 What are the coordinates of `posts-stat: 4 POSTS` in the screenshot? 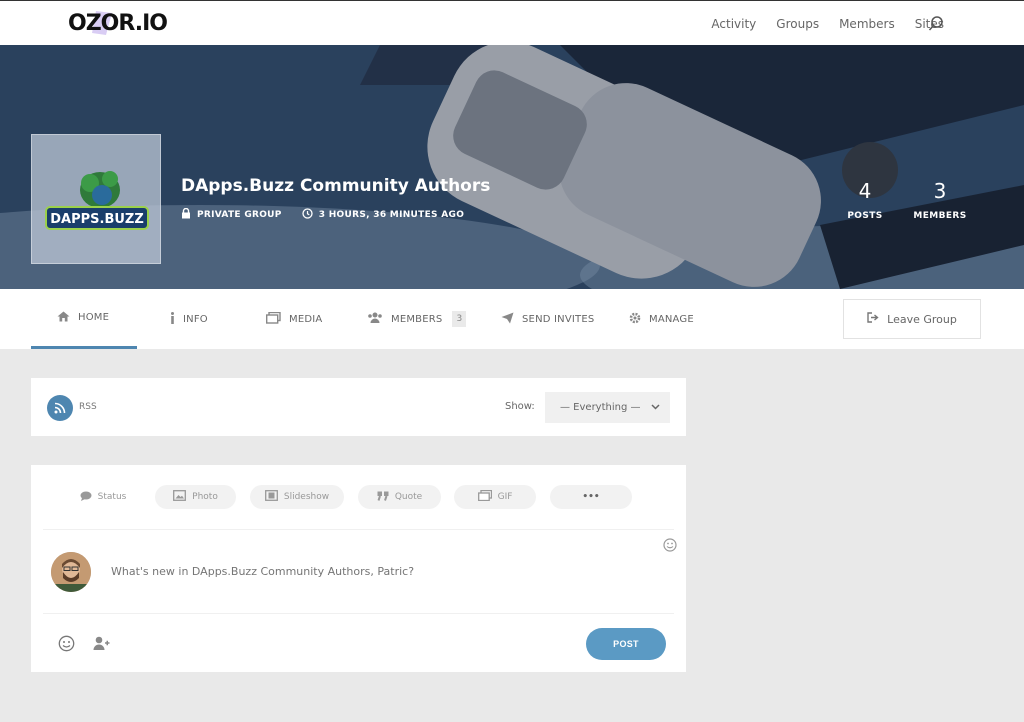 It's located at (865, 200).